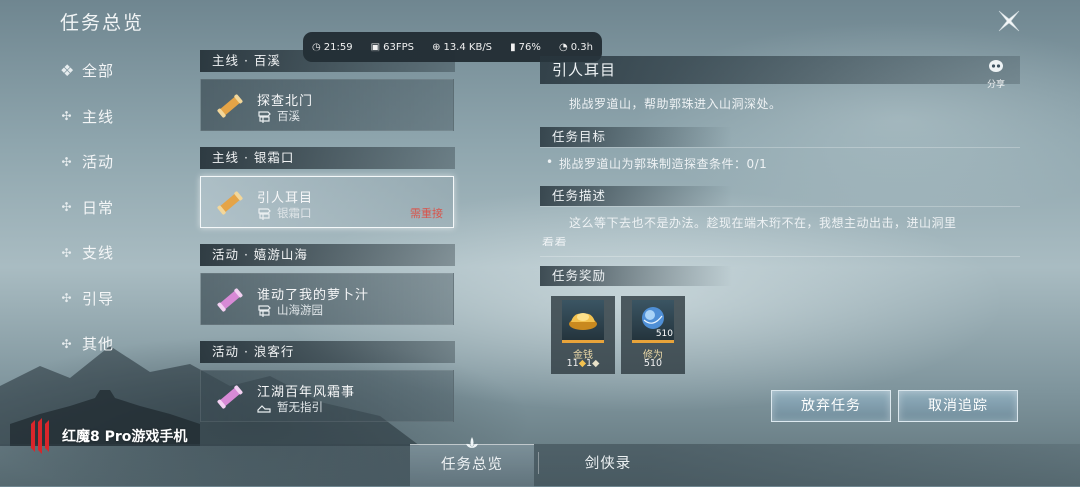  What do you see at coordinates (264, 408) in the screenshot?
I see `shoe-icon` at bounding box center [264, 408].